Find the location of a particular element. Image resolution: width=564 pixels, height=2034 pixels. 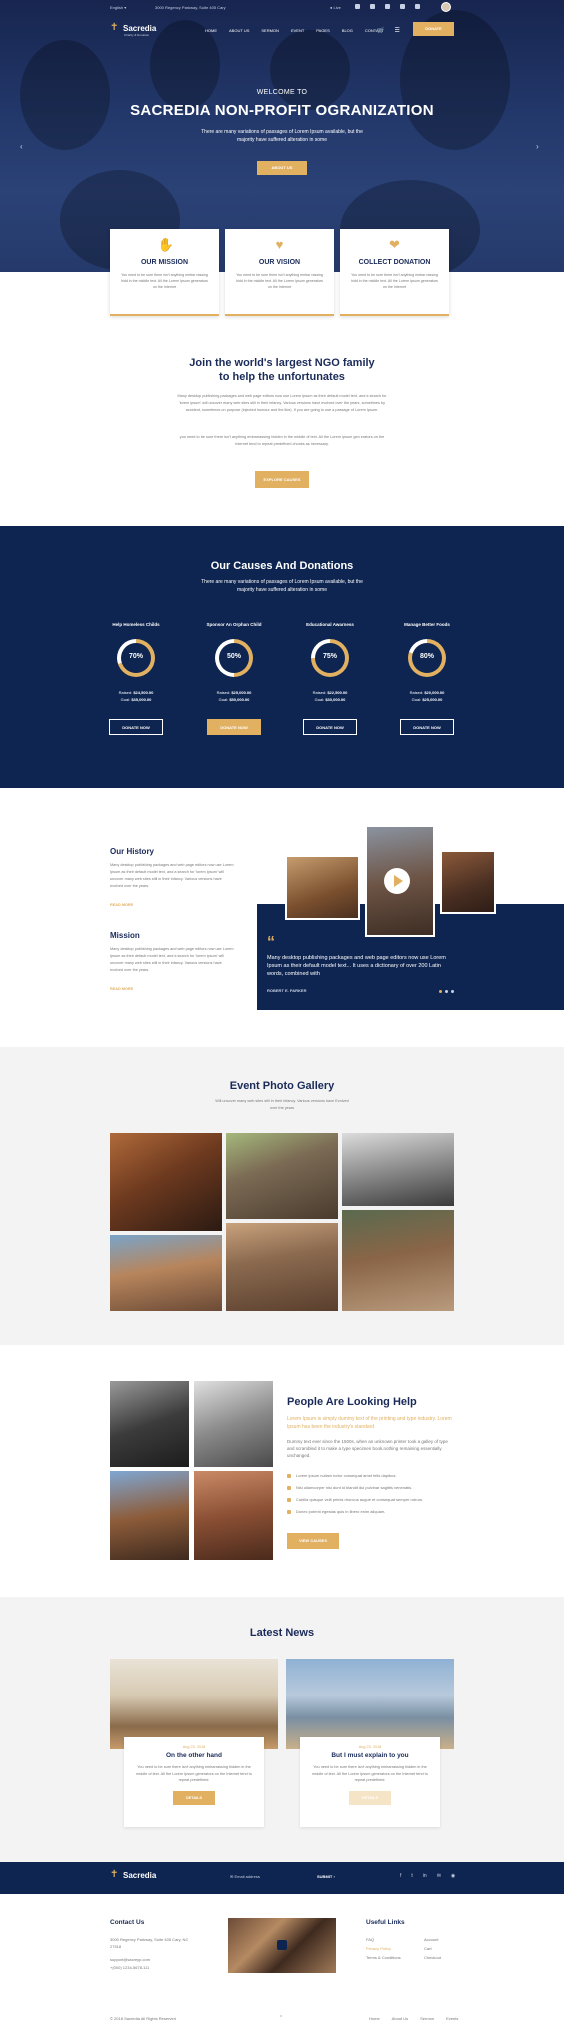

donation-icon: ❤ is located at coordinates (394, 244).